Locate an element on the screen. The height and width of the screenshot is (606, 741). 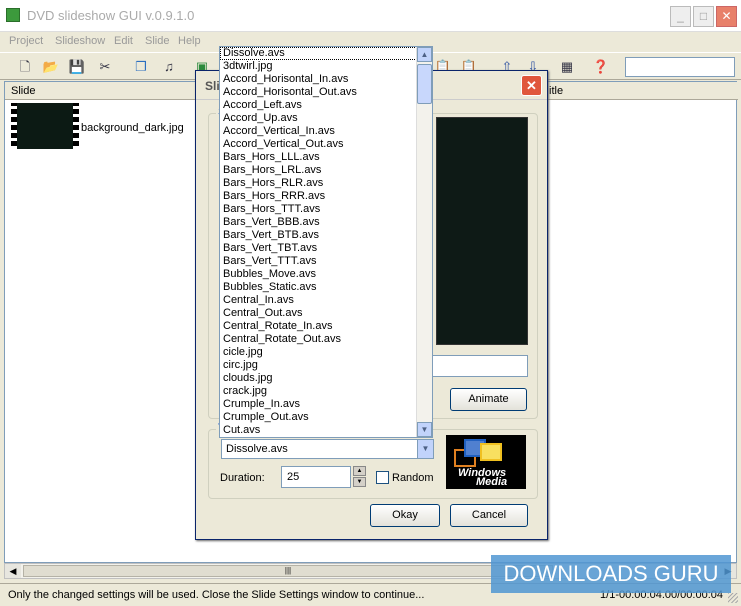
dropdown-item: Bars_Vert_TTT.avs is located at coordinates (318, 261).